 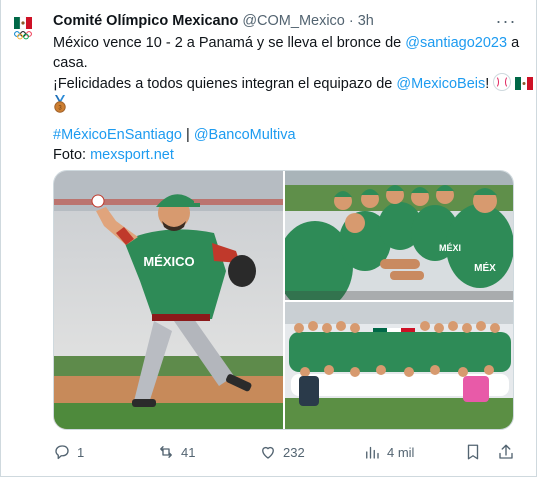 I want to click on share-button, so click(x=506, y=452).